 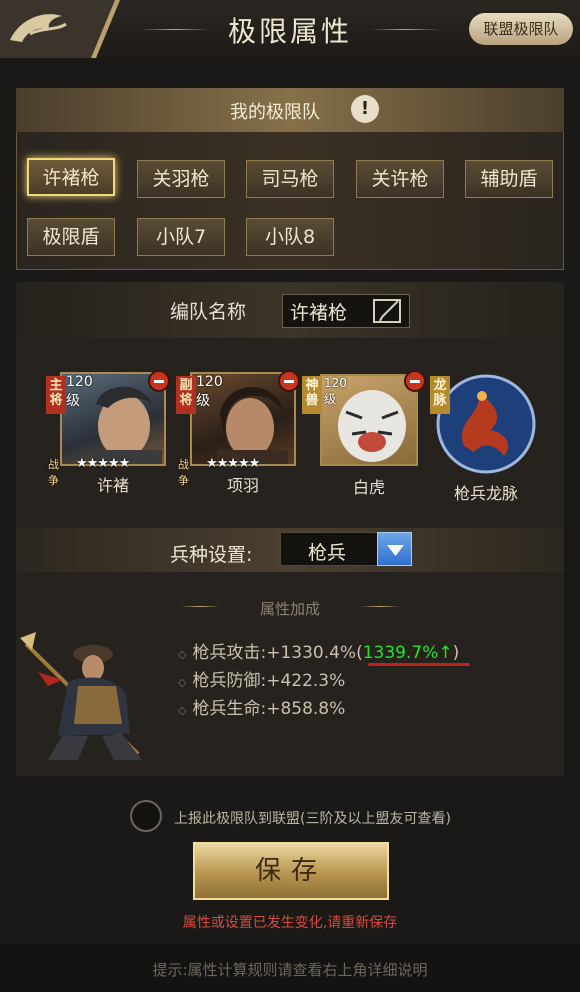 I want to click on report-checkbox, so click(x=146, y=816).